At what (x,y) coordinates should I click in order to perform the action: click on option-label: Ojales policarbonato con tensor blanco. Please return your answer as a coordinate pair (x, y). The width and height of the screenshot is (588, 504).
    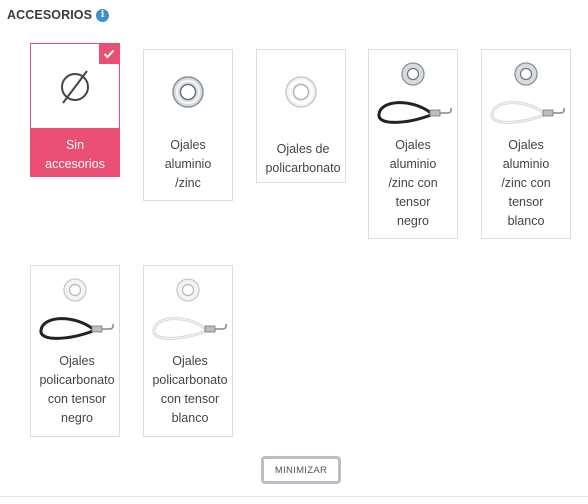
    Looking at the image, I should click on (190, 389).